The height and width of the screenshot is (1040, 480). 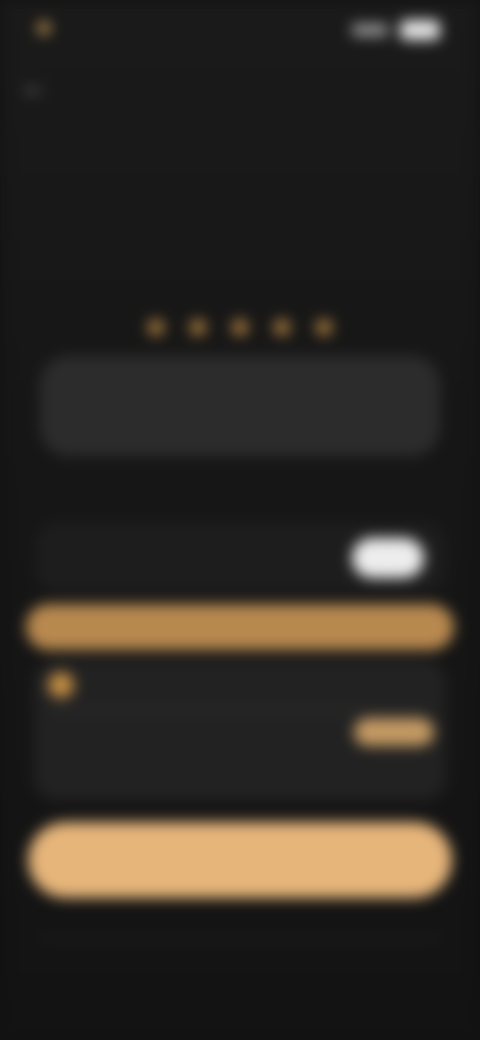 I want to click on footer-links, so click(x=240, y=981).